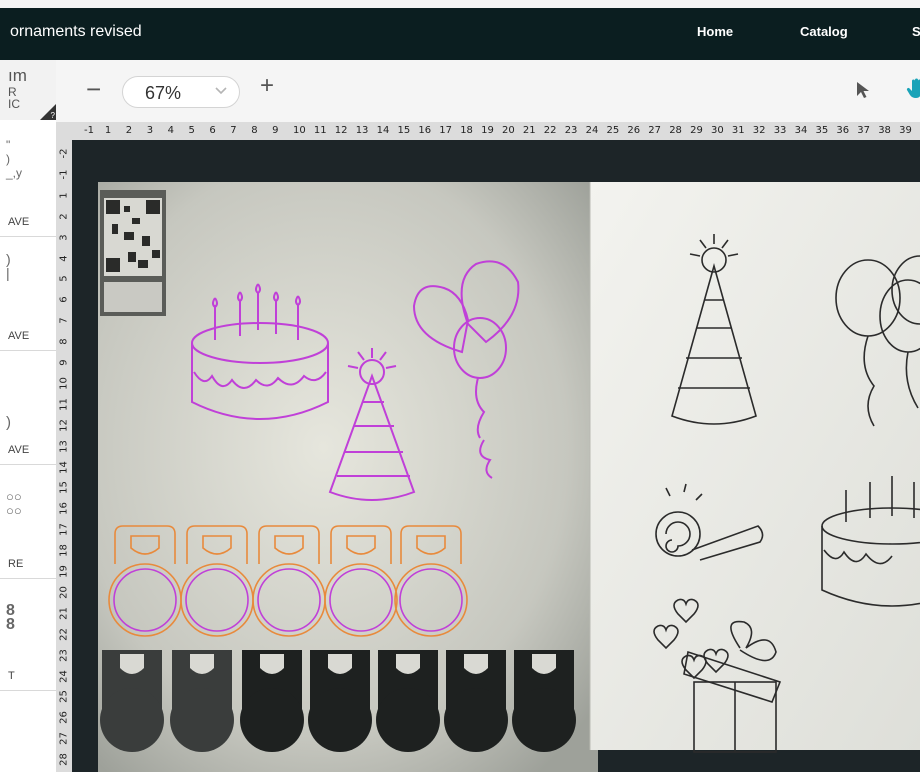 The image size is (920, 772). I want to click on sidebar-item-3-thumb: ), so click(8, 422).